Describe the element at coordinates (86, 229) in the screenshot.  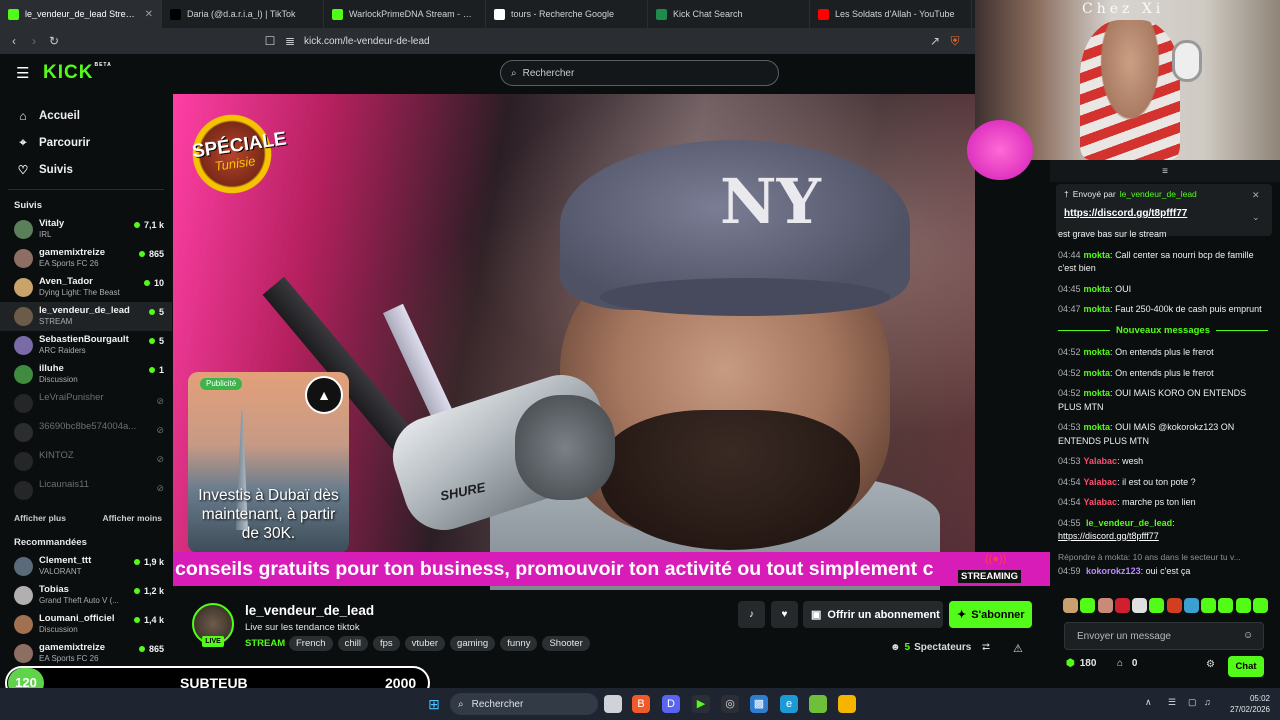
I see `channel-item: Vitaly IRL 7,1 k` at that location.